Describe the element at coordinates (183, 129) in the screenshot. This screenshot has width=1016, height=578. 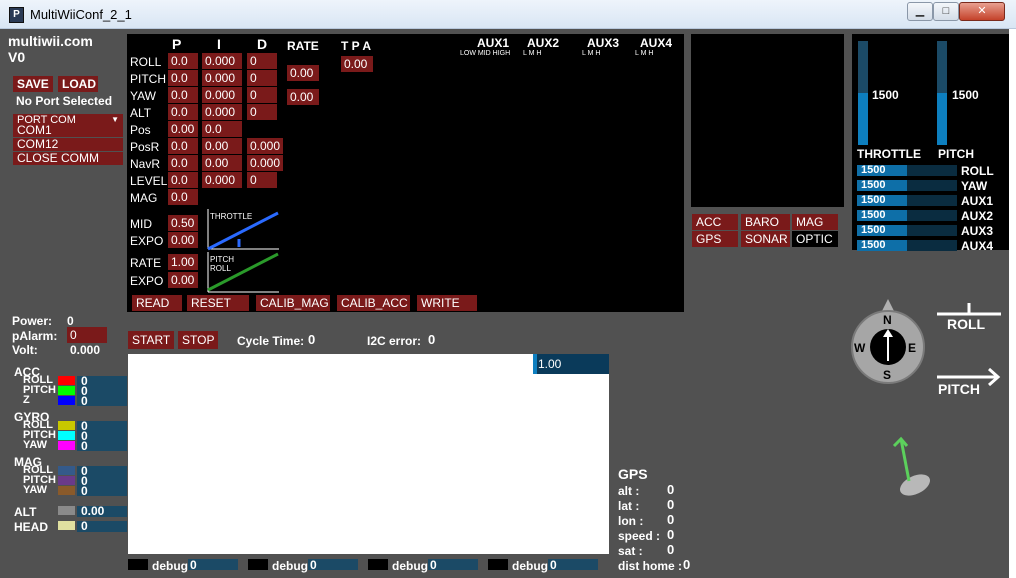
I see `pid-p-value: 0.00` at that location.